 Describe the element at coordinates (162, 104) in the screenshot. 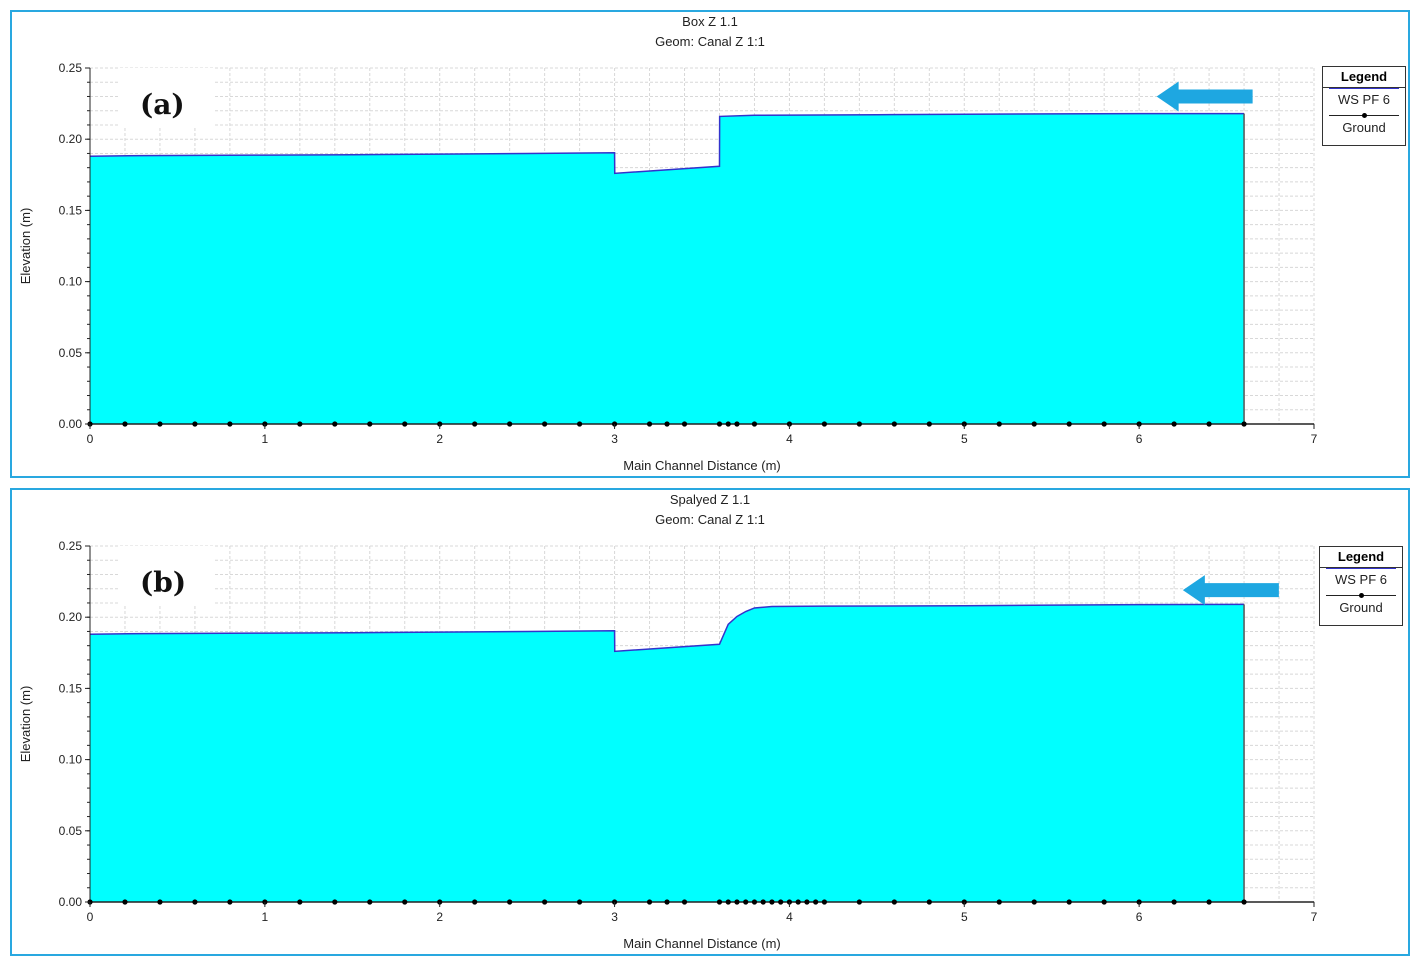

I see `panel-label: (a)` at that location.